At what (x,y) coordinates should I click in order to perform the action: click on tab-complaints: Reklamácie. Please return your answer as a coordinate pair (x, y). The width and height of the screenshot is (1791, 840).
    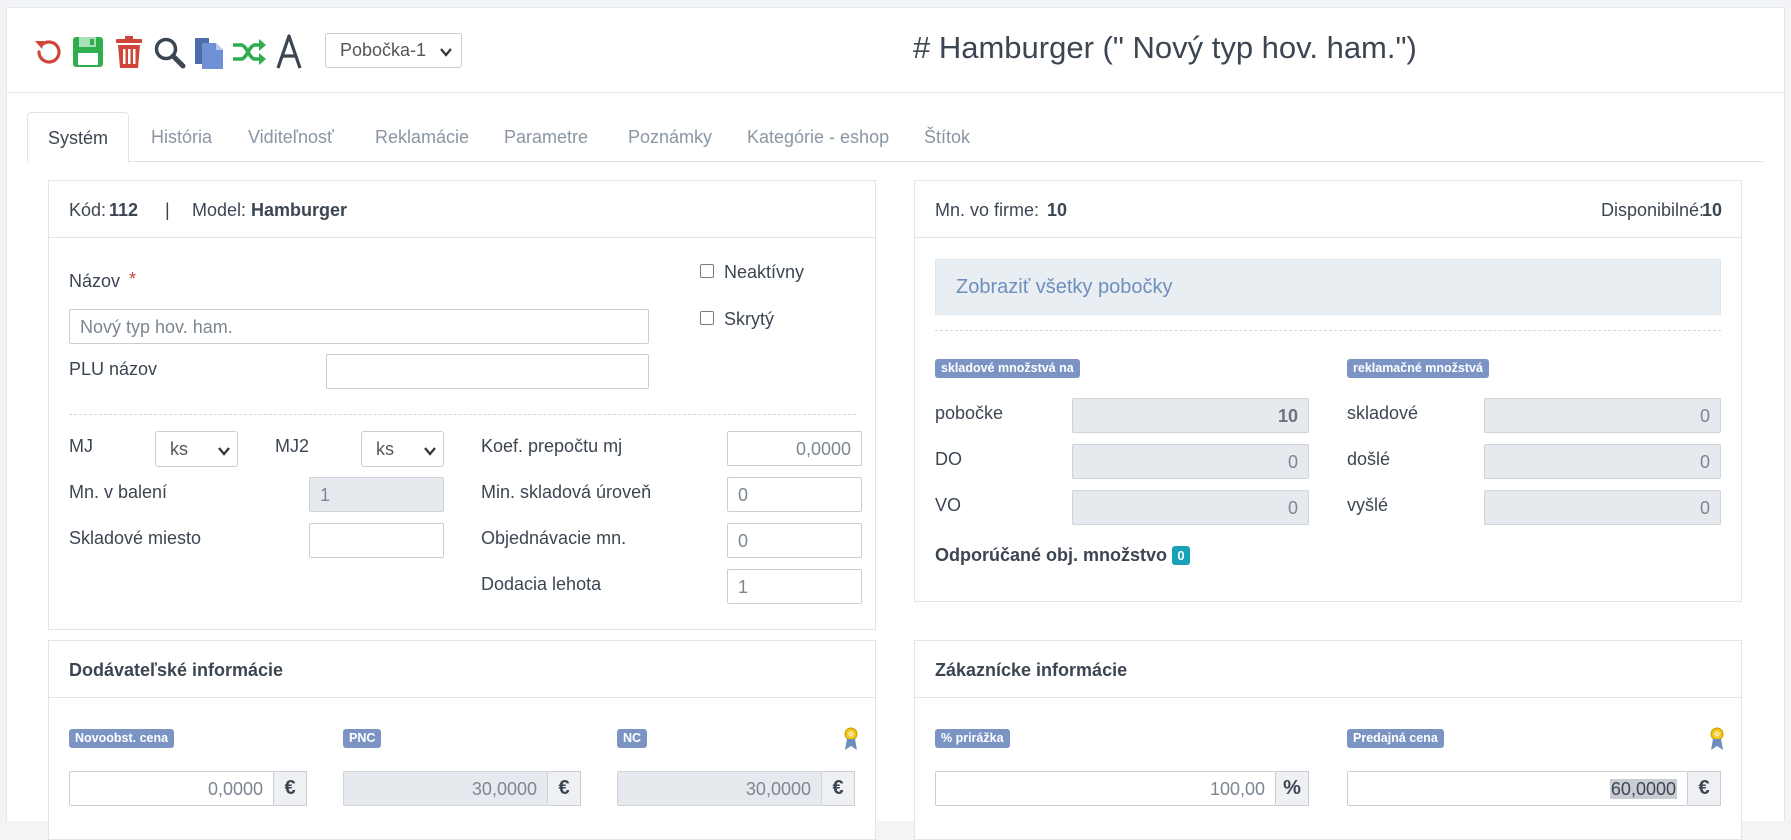
    Looking at the image, I should click on (422, 137).